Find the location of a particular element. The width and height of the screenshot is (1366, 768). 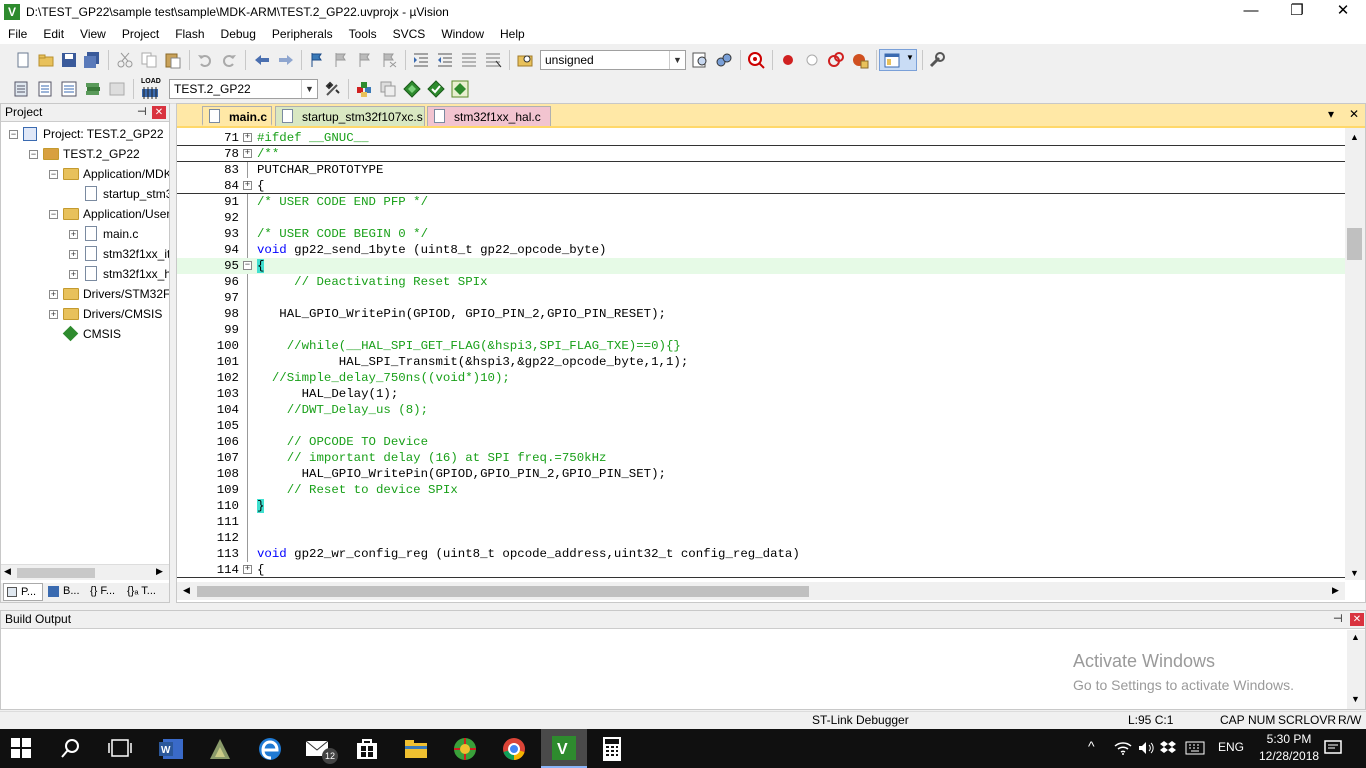

find-combo: unsigned ▼ is located at coordinates (613, 60).